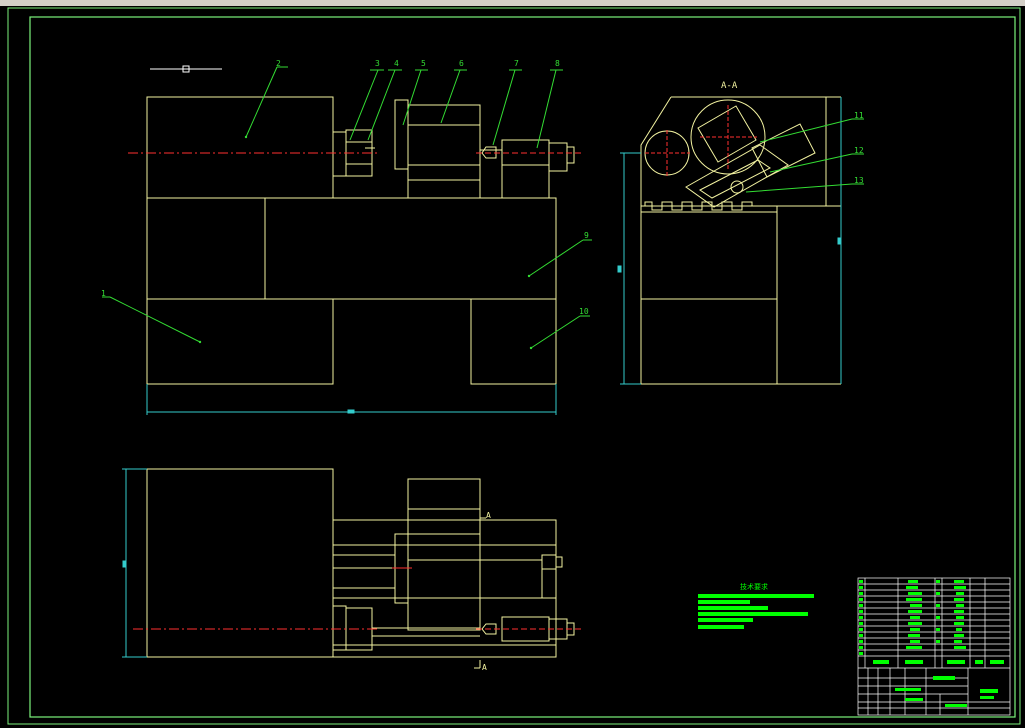  What do you see at coordinates (859, 115) in the screenshot?
I see `part-label-11: 11` at bounding box center [859, 115].